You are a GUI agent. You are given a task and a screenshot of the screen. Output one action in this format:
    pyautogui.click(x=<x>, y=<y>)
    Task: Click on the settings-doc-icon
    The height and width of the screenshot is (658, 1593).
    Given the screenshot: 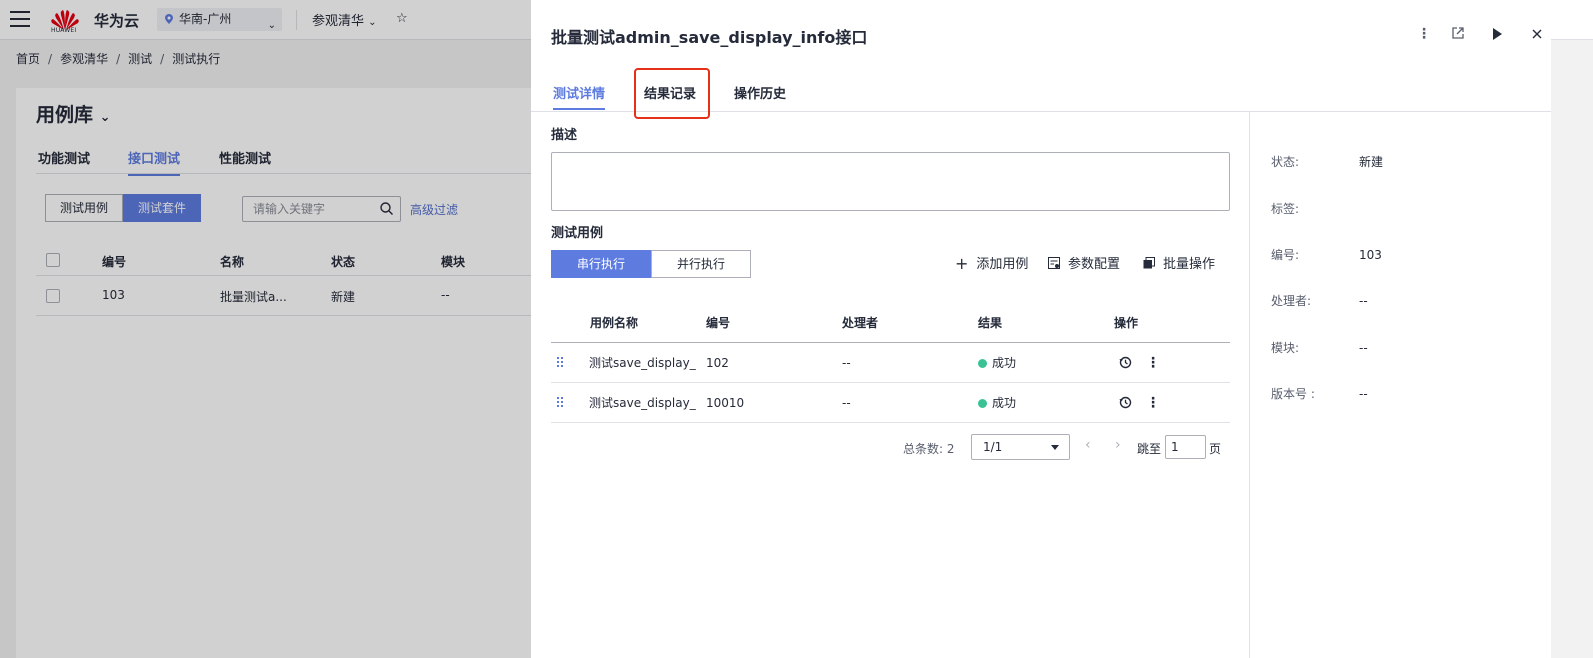 What is the action you would take?
    pyautogui.click(x=1054, y=263)
    